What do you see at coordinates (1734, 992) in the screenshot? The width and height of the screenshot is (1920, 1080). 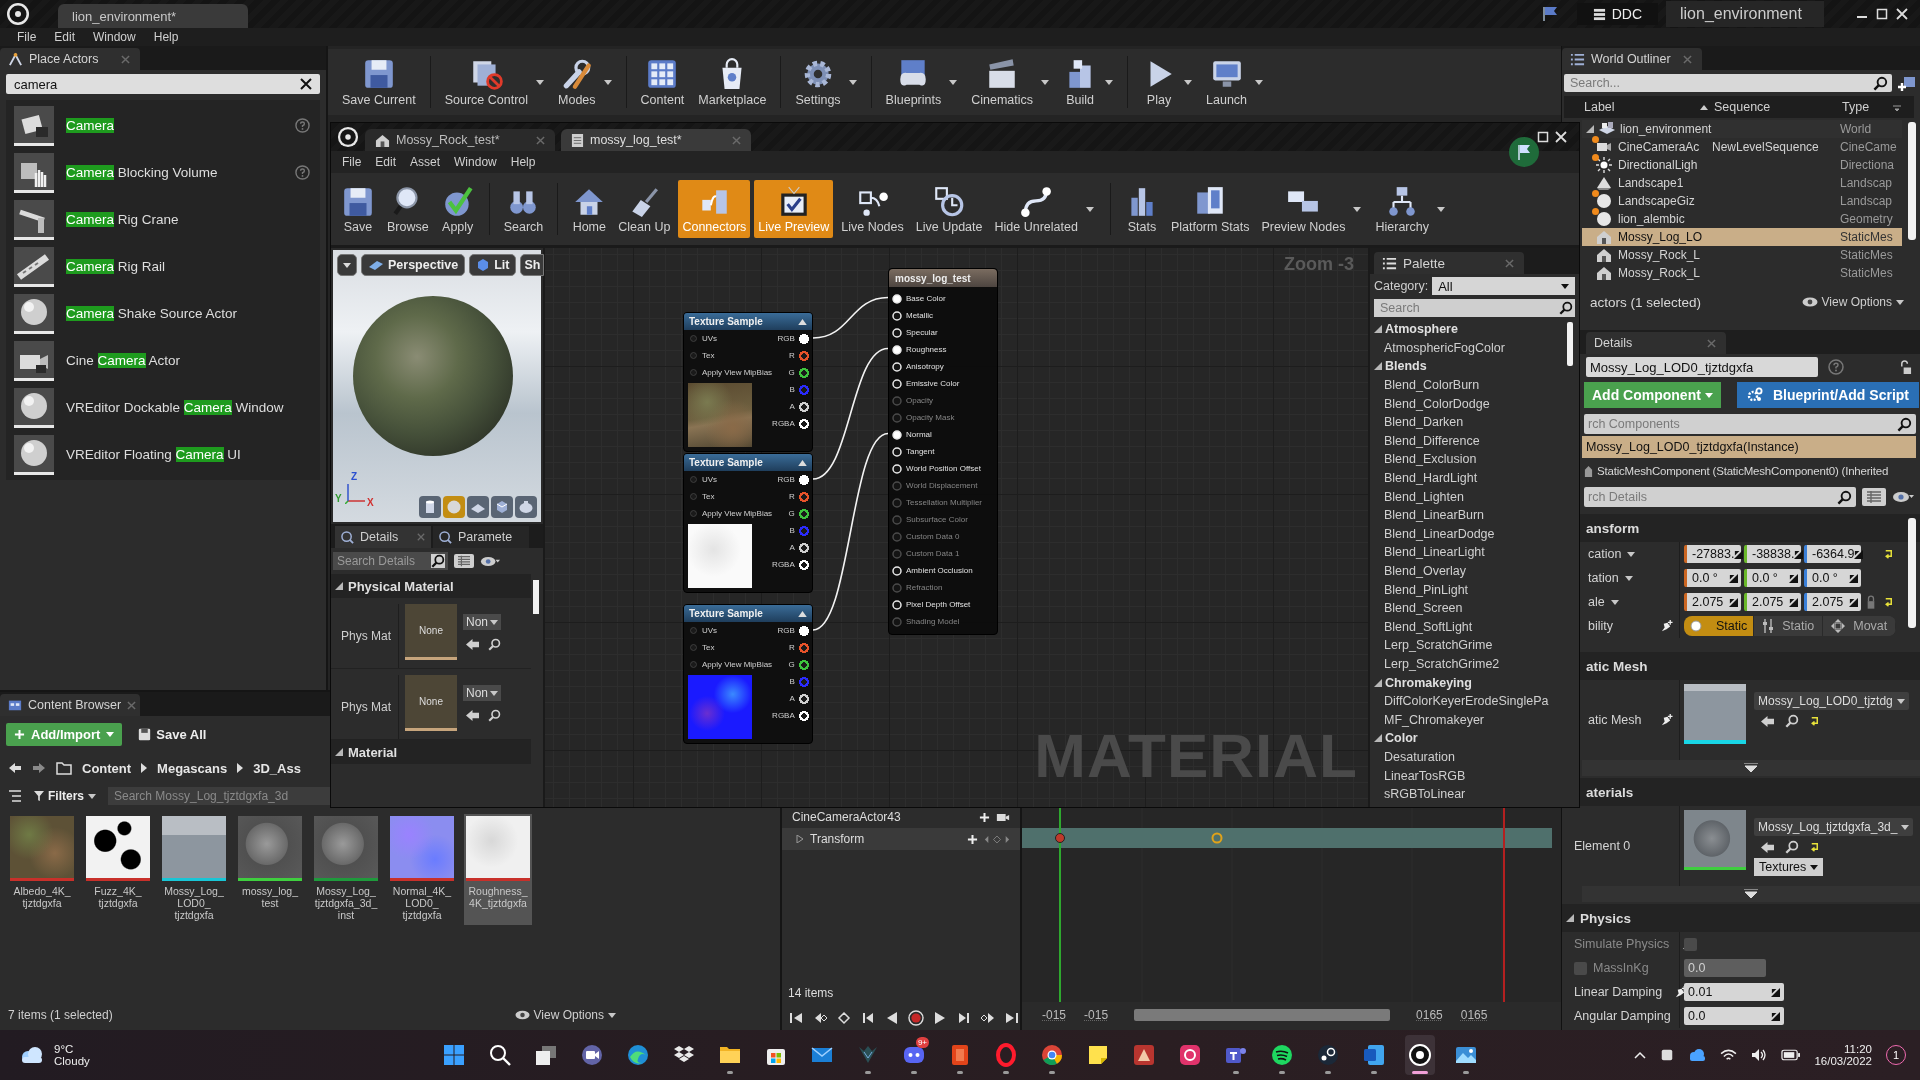 I see `number-field: 0.01` at bounding box center [1734, 992].